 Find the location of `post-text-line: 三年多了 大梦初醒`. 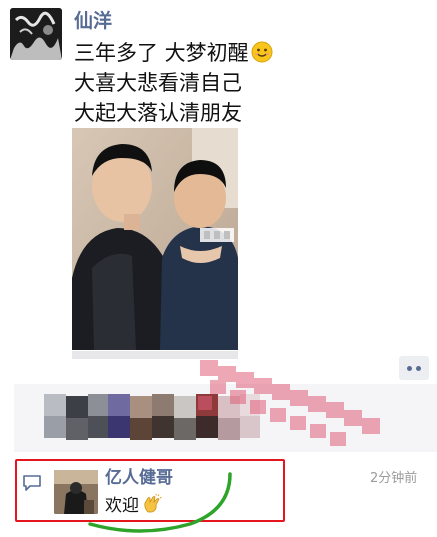

post-text-line: 三年多了 大梦初醒 is located at coordinates (244, 53).